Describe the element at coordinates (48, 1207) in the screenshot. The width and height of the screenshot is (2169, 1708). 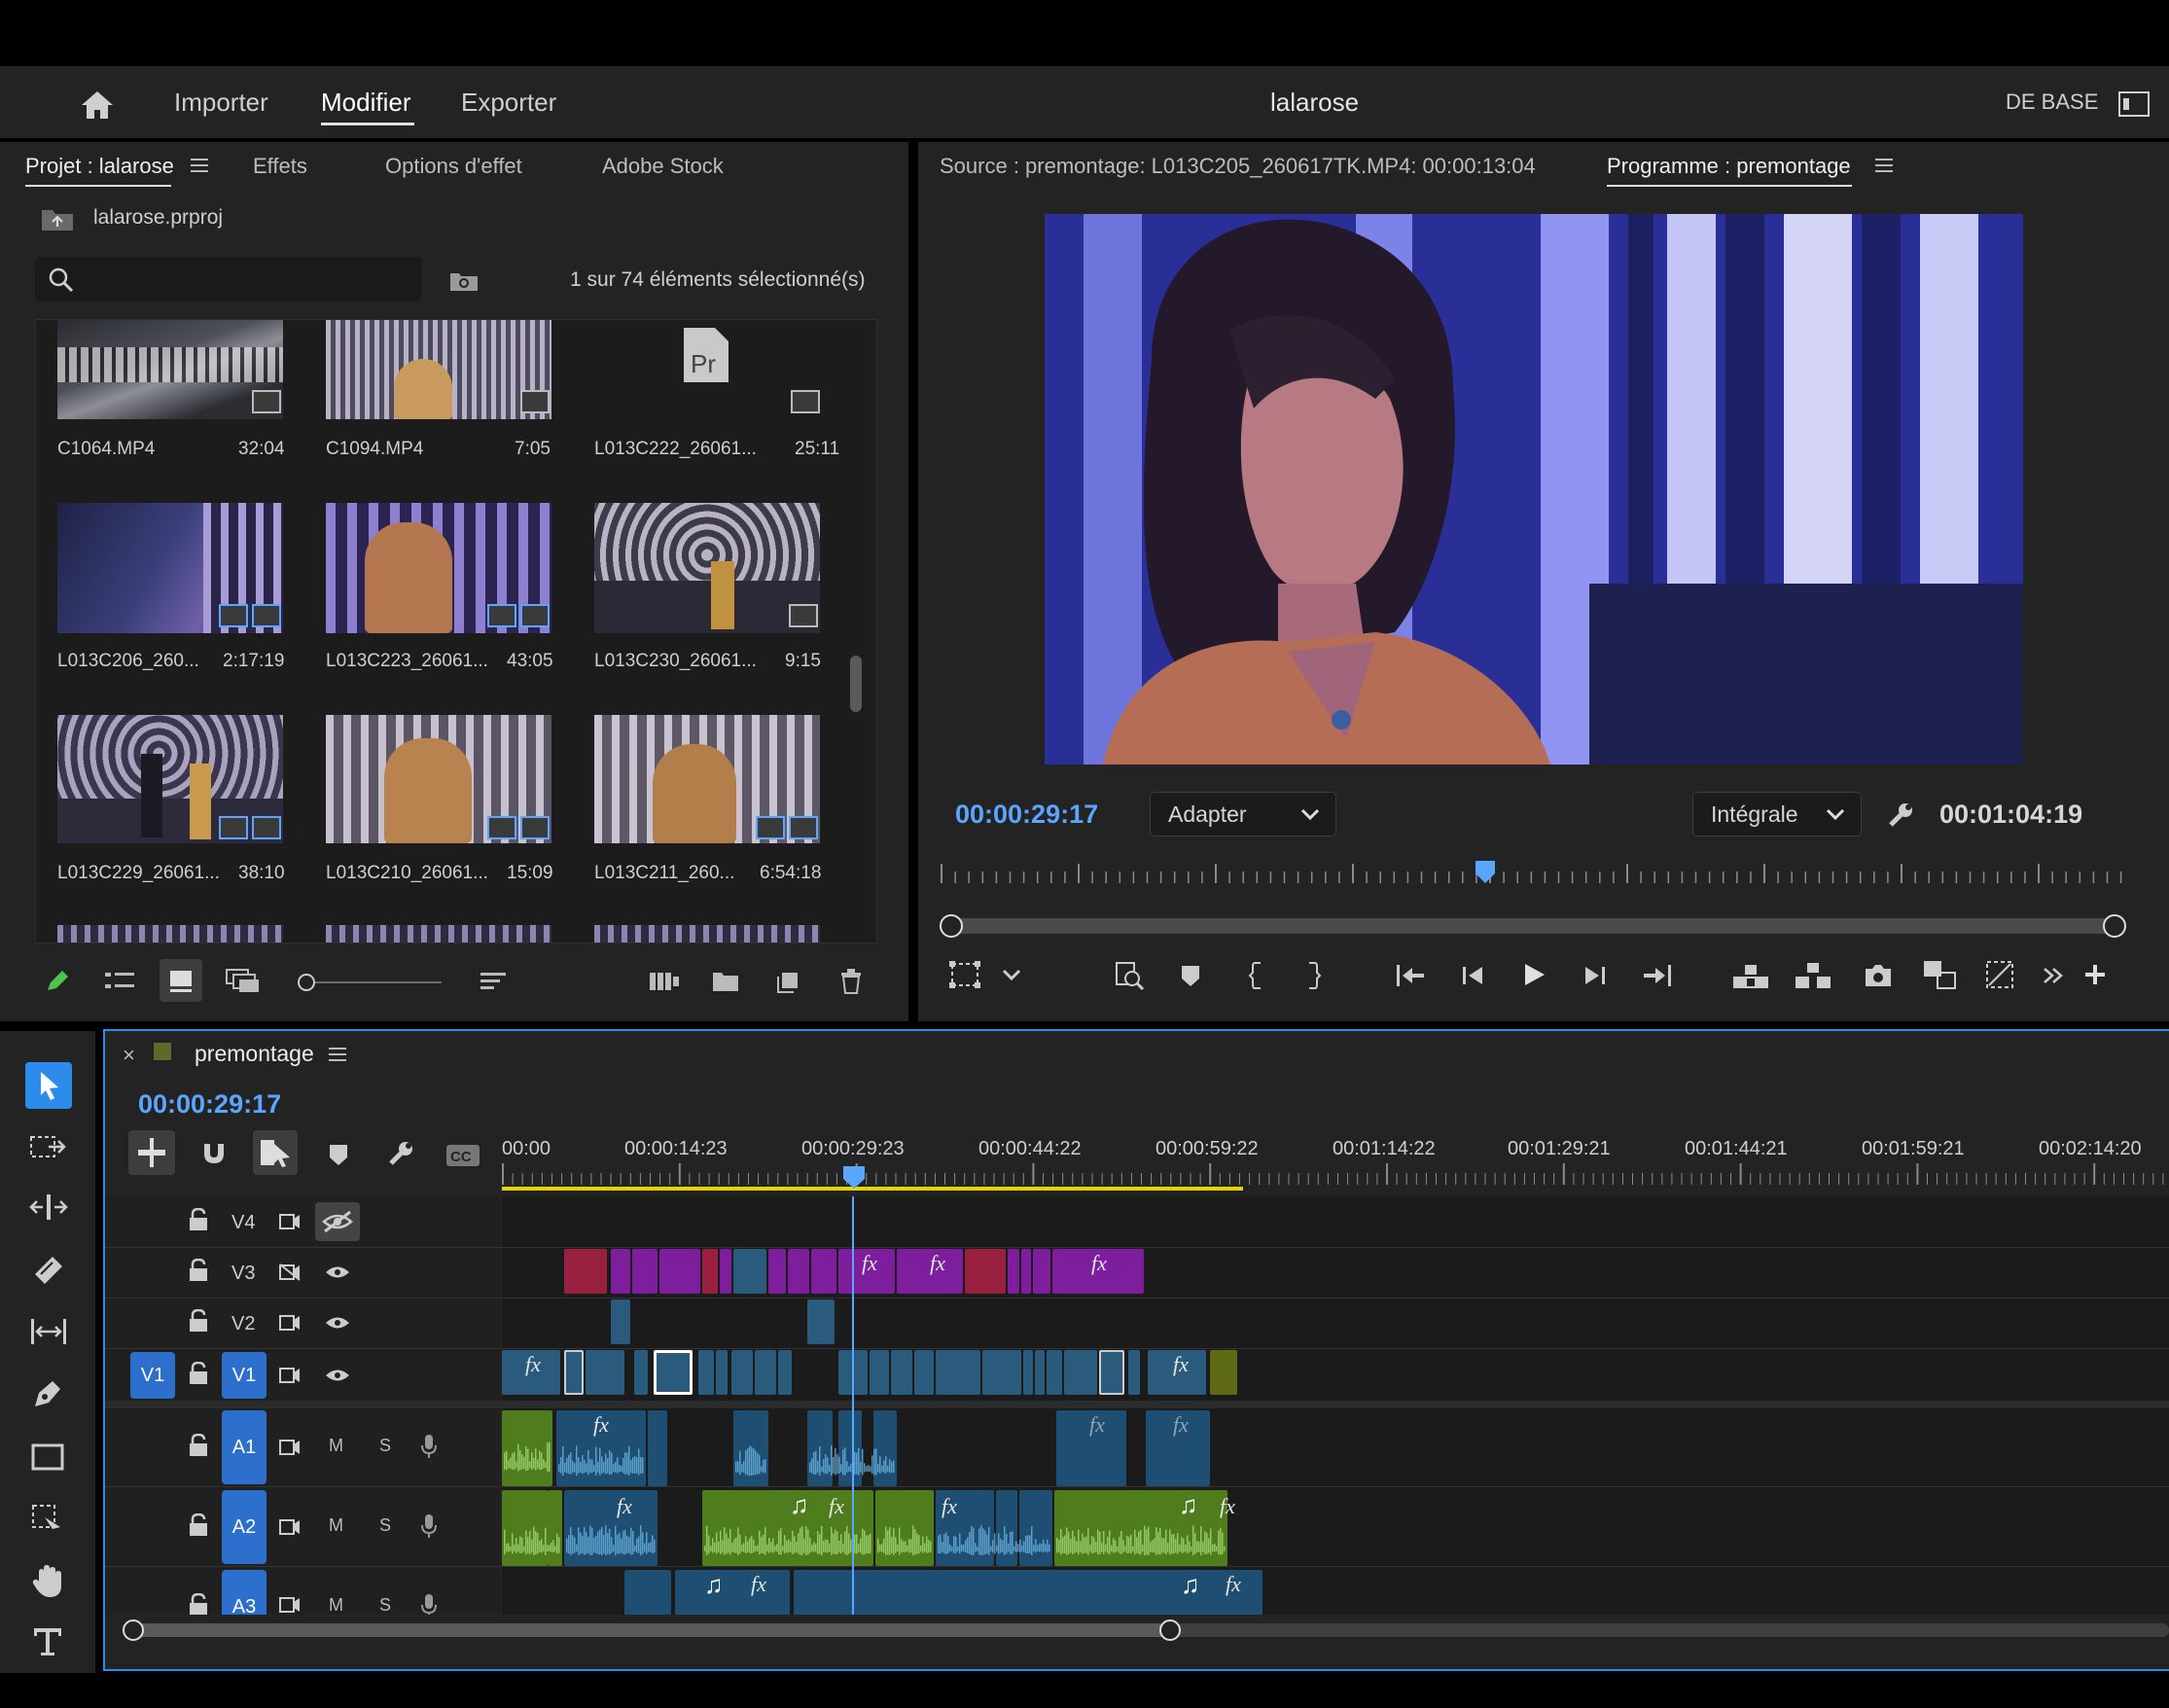
I see `ripple-edit-tool-icon` at that location.